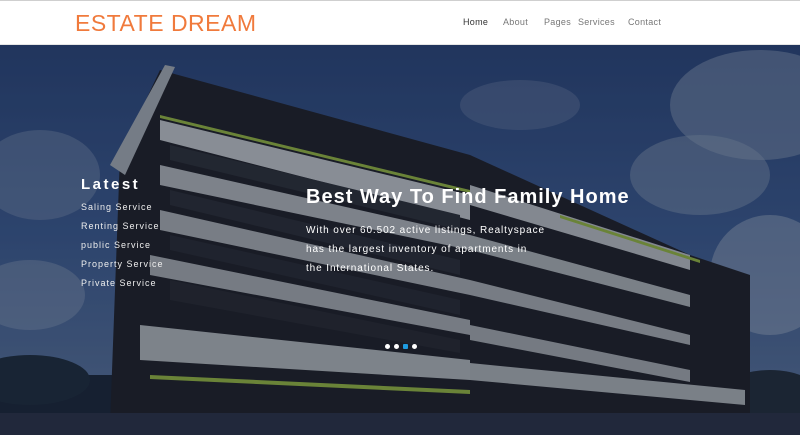 The width and height of the screenshot is (800, 435). I want to click on nav-pages-link: Pages, so click(557, 22).